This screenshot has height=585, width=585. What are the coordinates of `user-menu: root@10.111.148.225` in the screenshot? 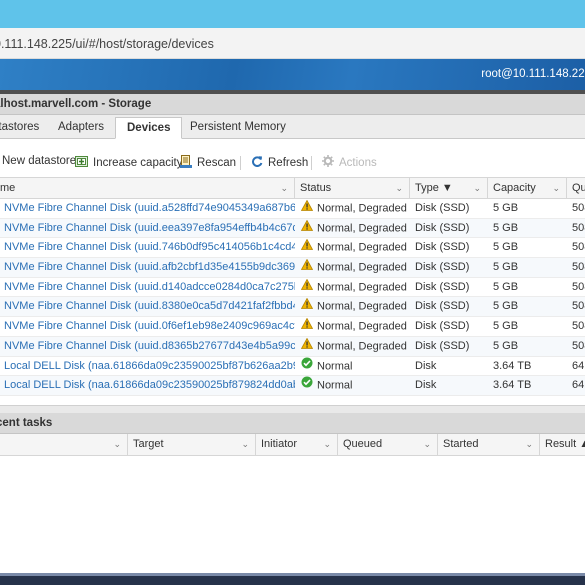 It's located at (533, 74).